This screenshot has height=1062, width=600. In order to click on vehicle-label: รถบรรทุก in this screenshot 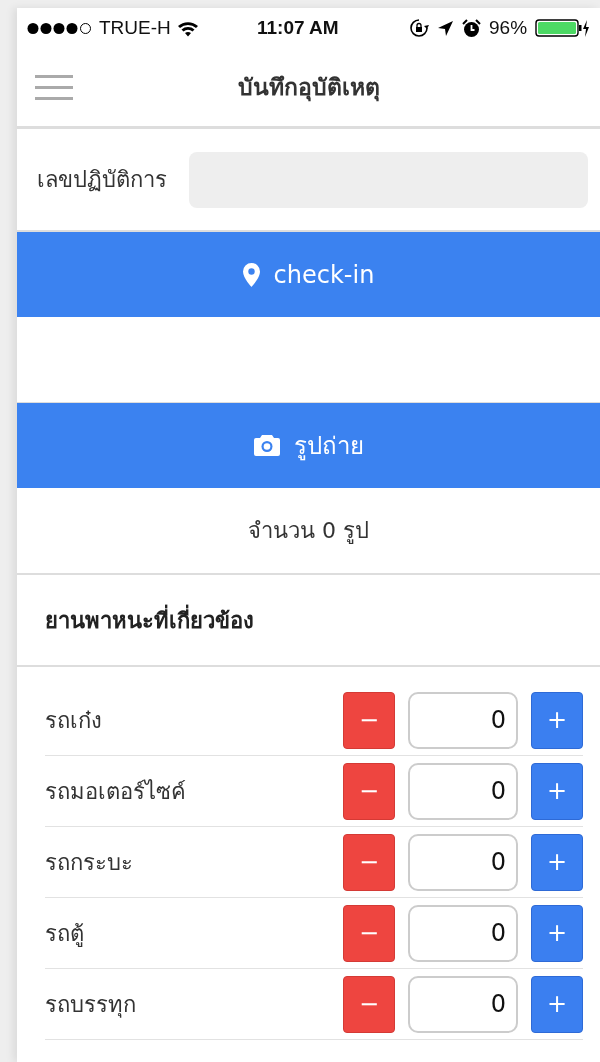, I will do `click(91, 1005)`.